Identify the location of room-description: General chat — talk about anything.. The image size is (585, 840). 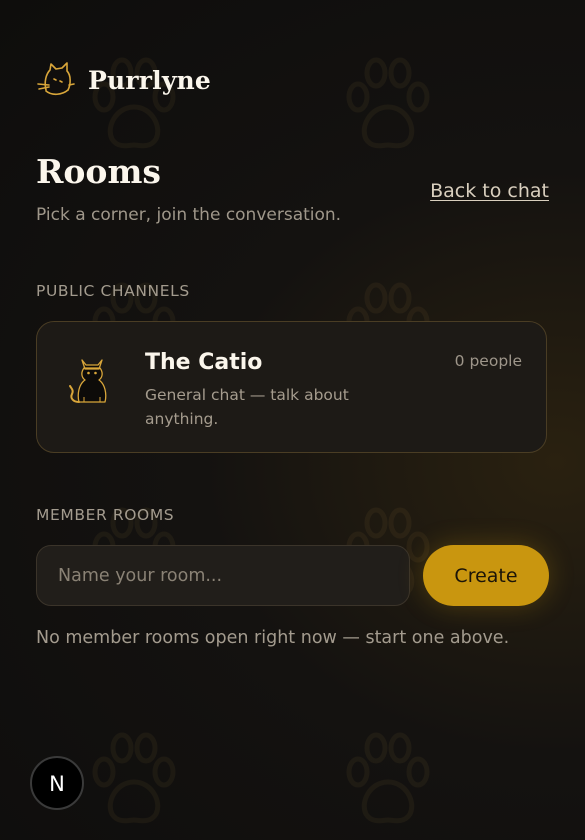
(247, 407).